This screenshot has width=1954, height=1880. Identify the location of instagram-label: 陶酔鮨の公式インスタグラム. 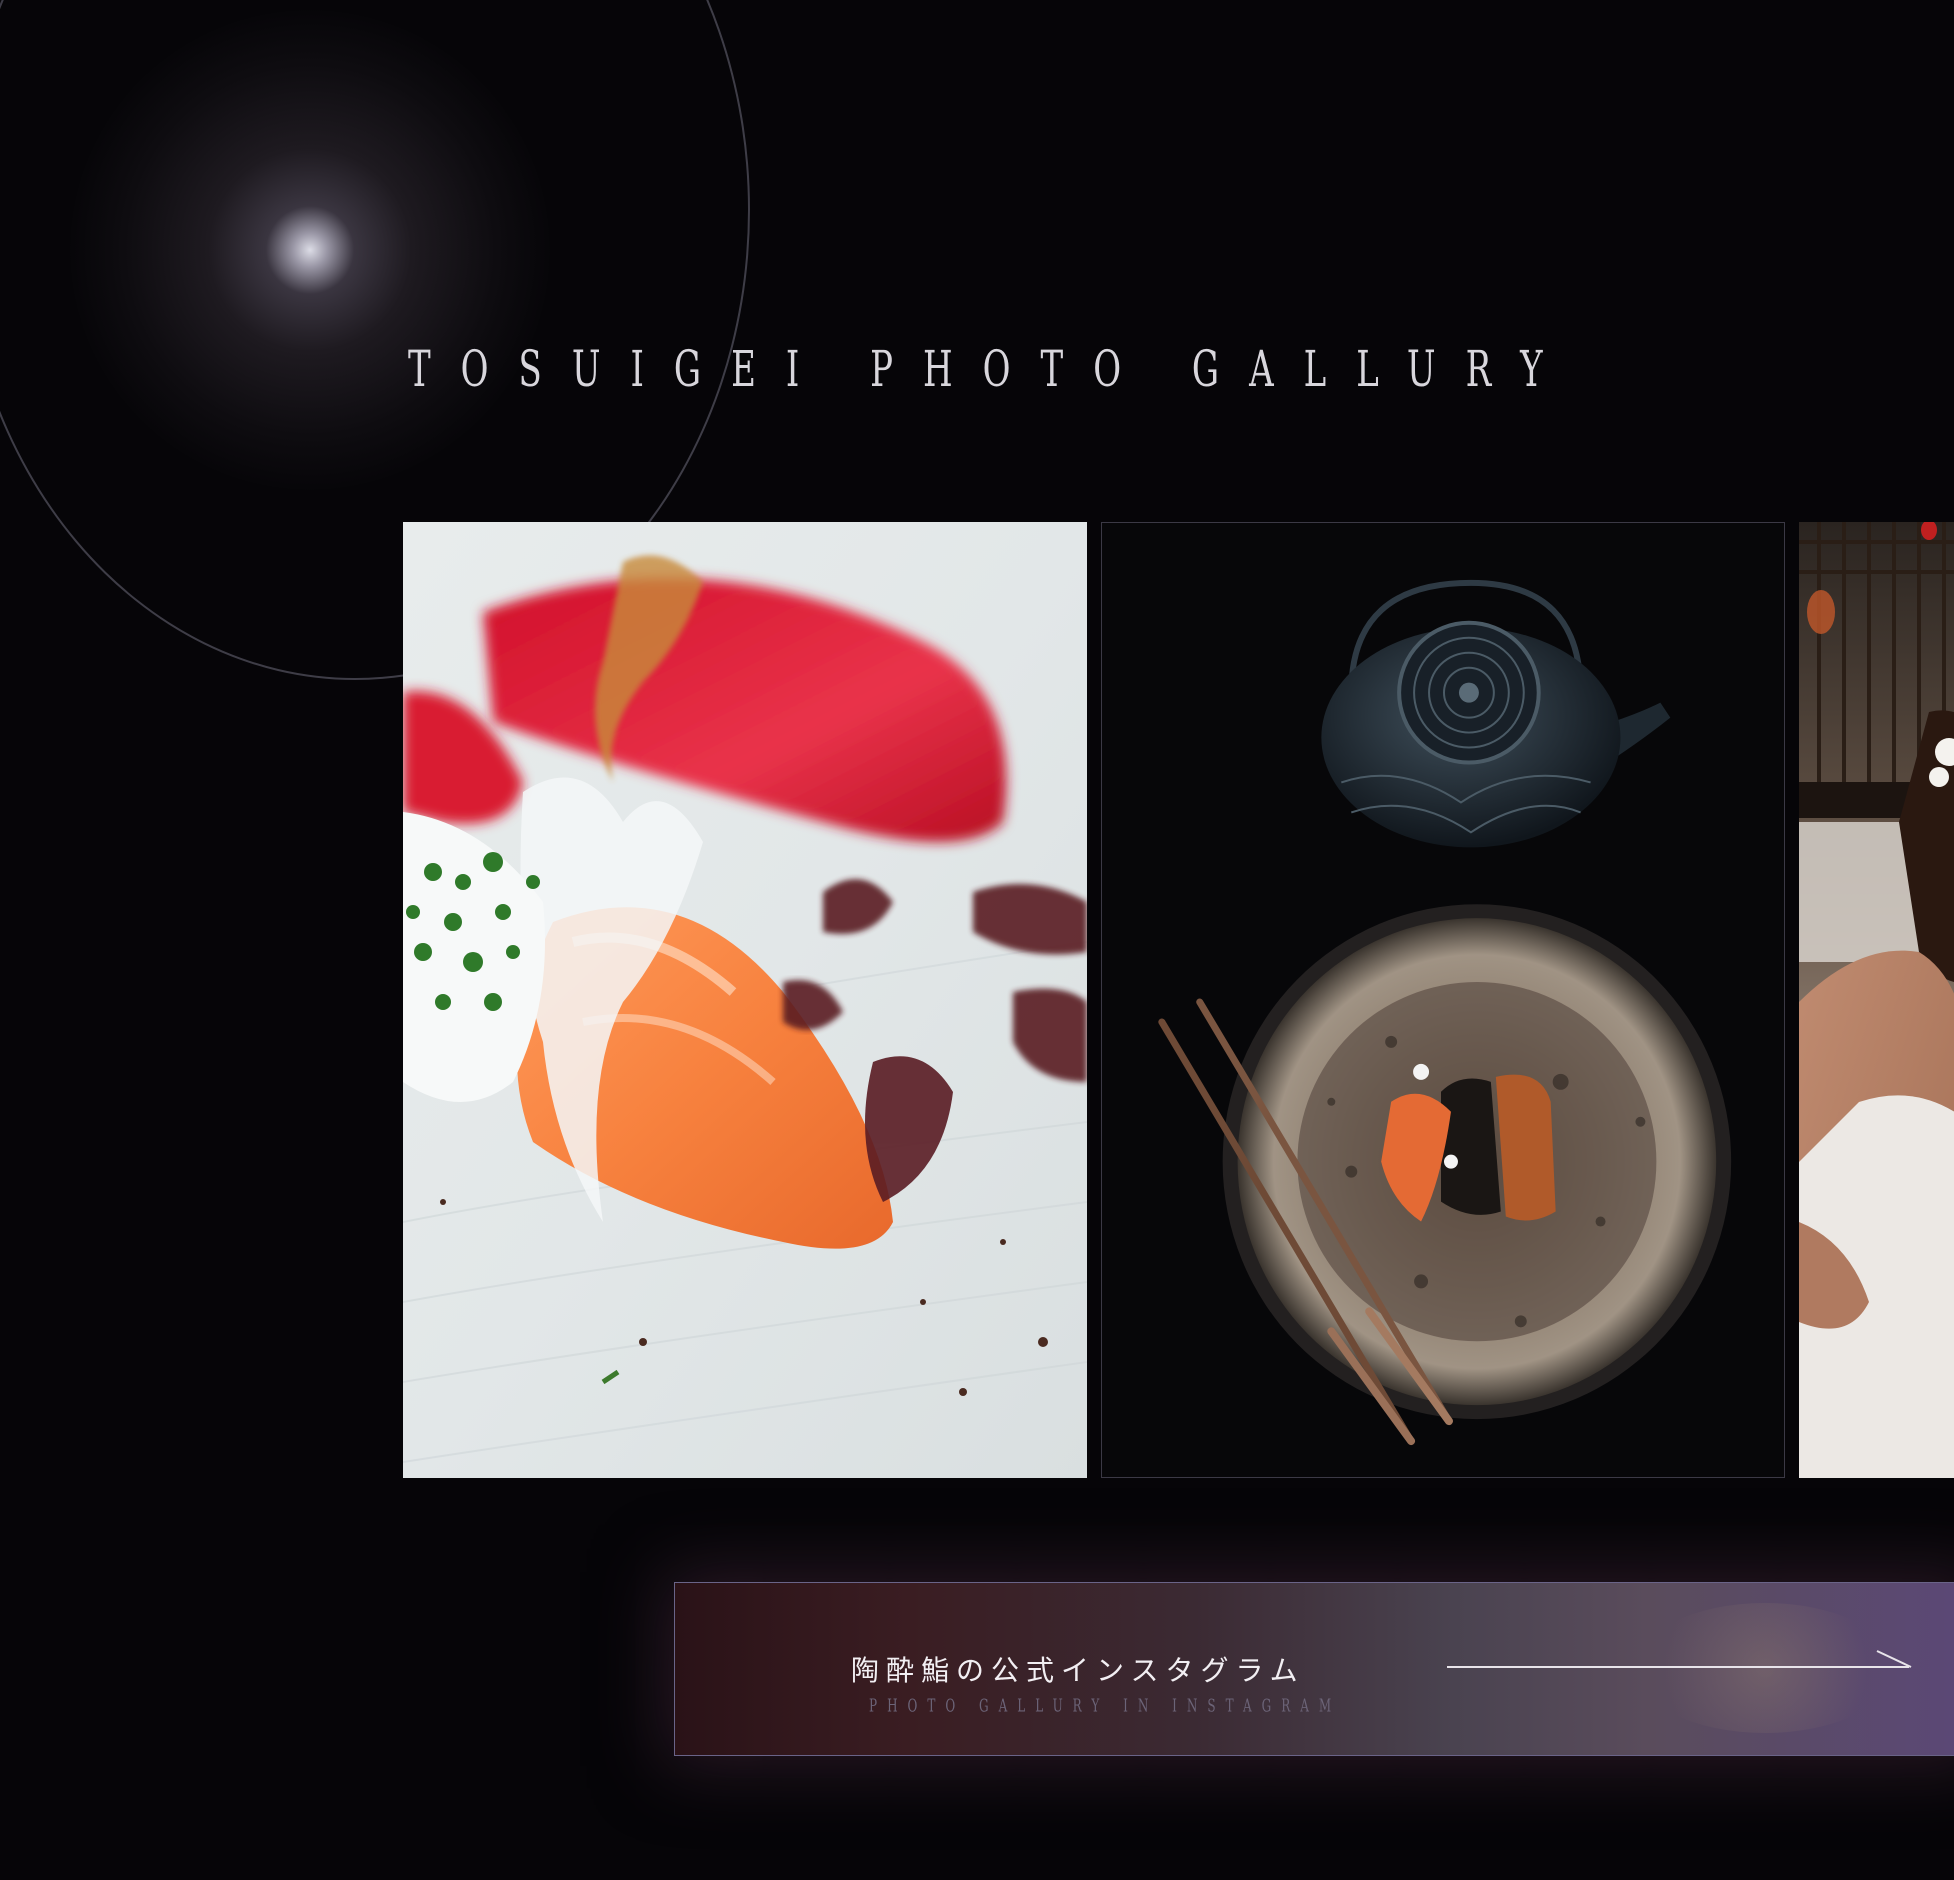
(1078, 1670).